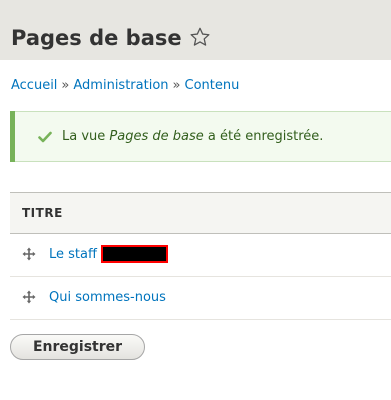  I want to click on save-button: Enregistrer, so click(77, 347).